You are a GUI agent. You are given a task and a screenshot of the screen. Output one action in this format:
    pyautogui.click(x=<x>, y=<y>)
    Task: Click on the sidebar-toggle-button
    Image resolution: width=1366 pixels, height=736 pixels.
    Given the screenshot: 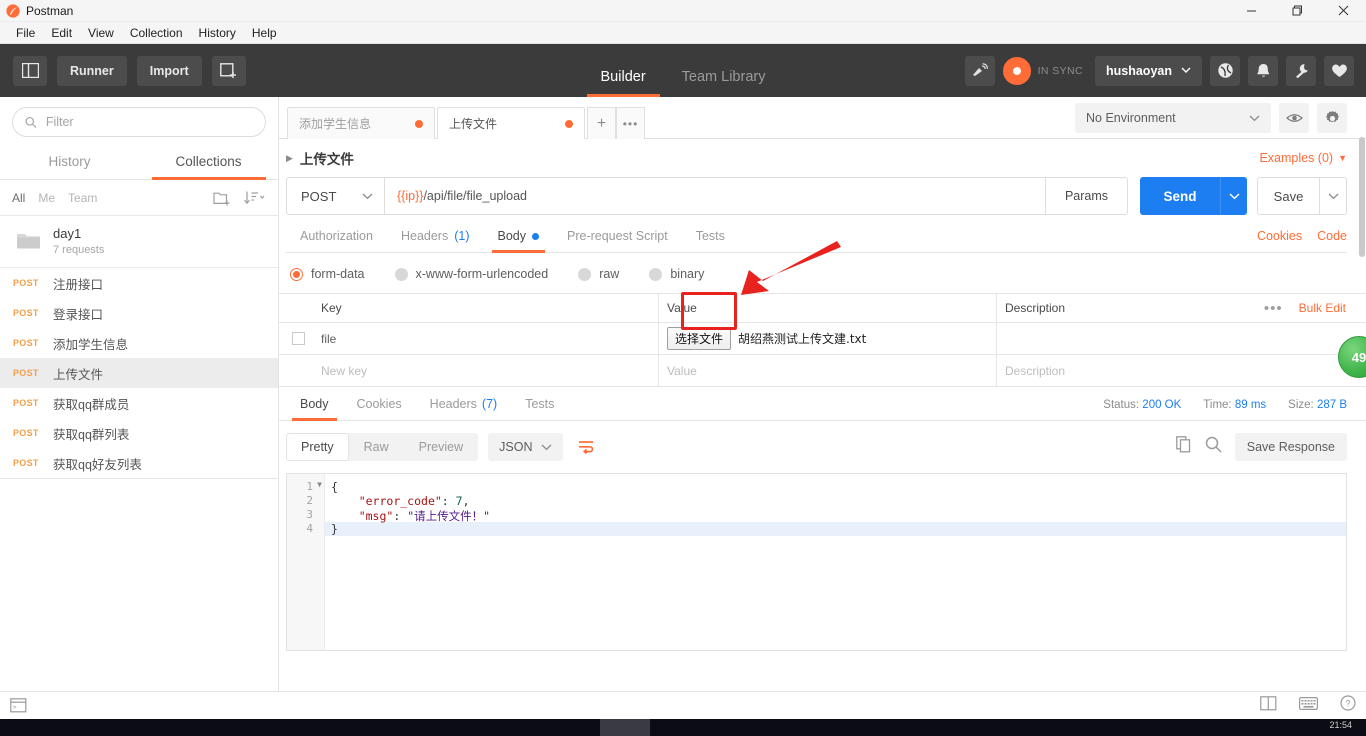 What is the action you would take?
    pyautogui.click(x=30, y=70)
    